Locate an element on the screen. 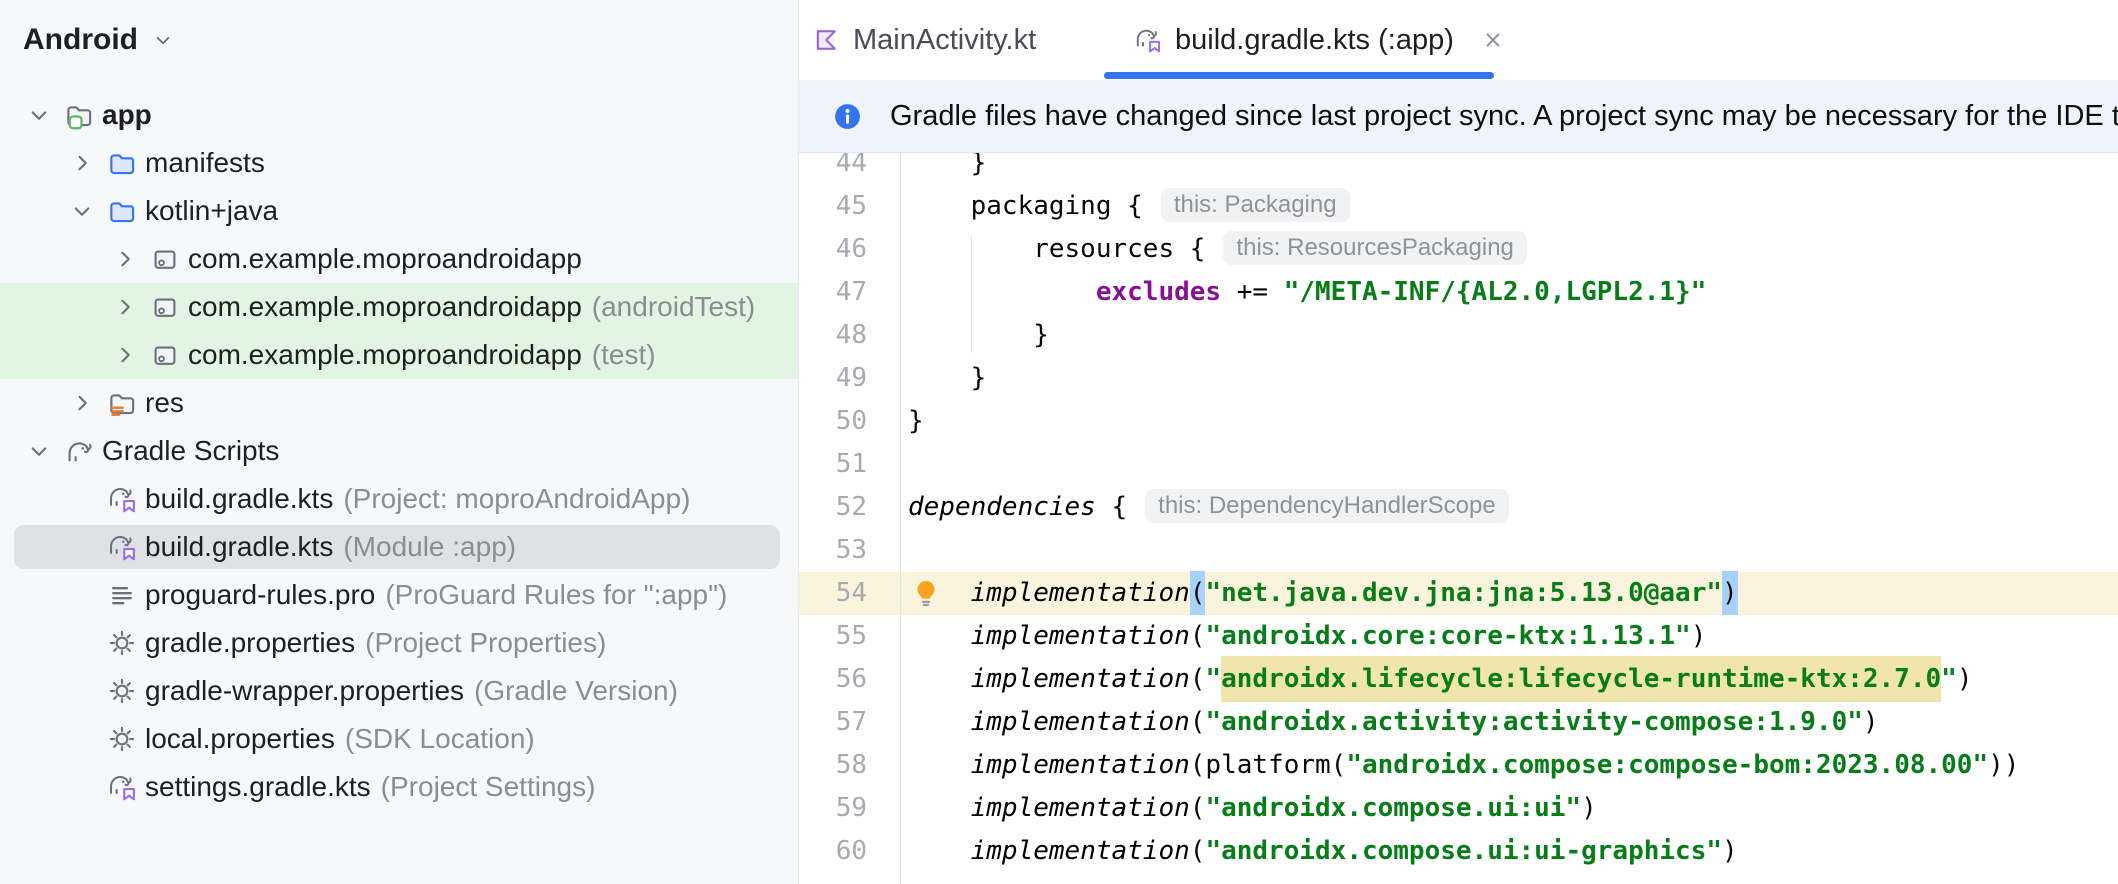 The height and width of the screenshot is (884, 2118). line-number: 55 is located at coordinates (833, 636).